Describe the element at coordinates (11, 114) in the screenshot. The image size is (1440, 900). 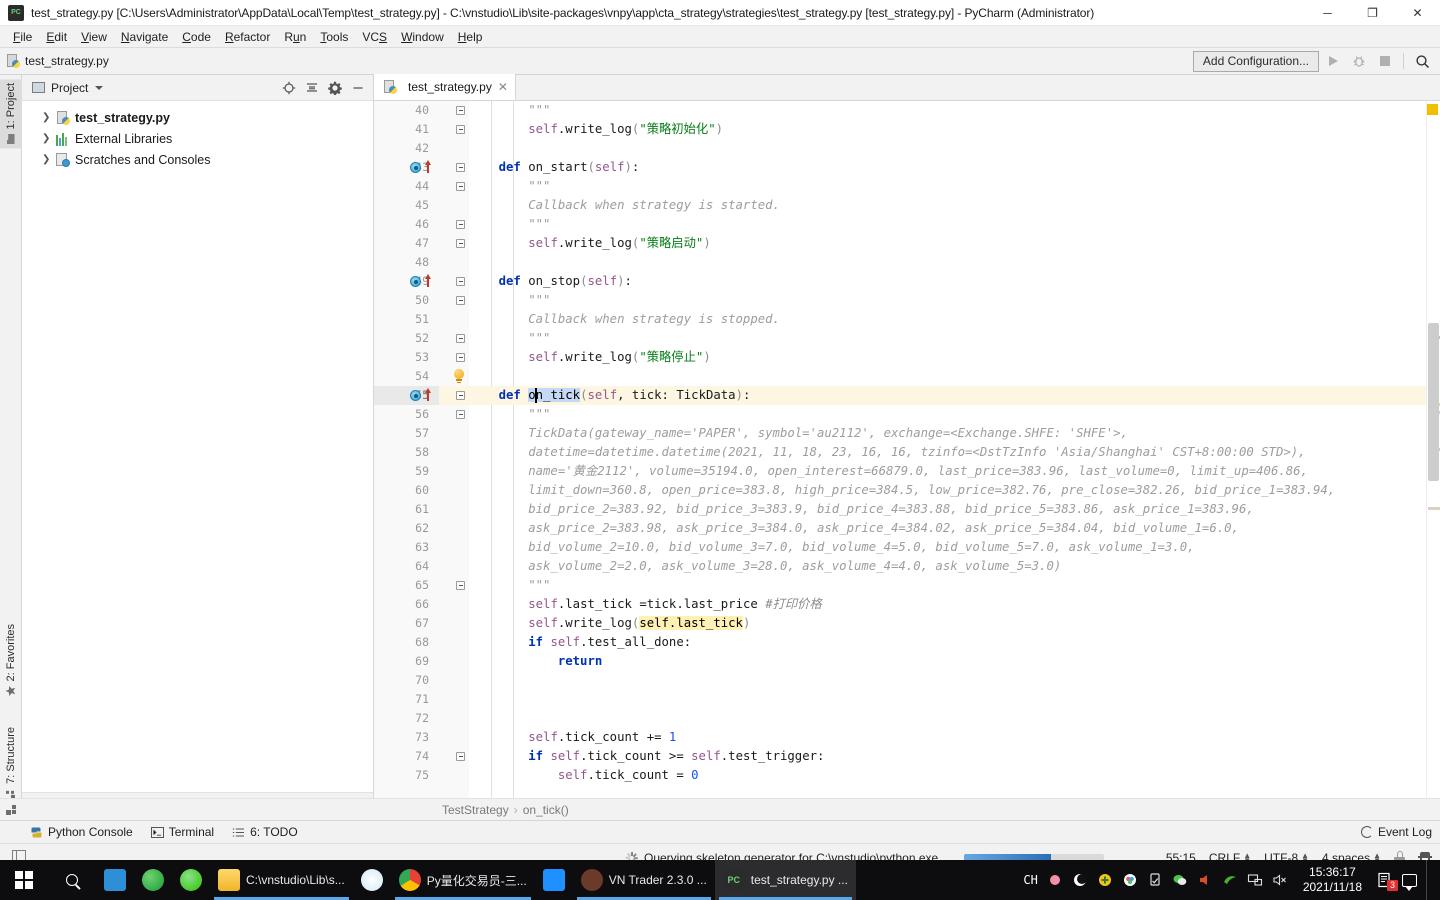
I see `sidebar-item-project: 1: Project` at that location.